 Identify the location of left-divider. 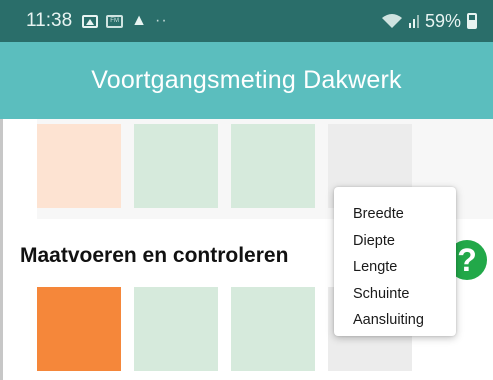
(1, 249).